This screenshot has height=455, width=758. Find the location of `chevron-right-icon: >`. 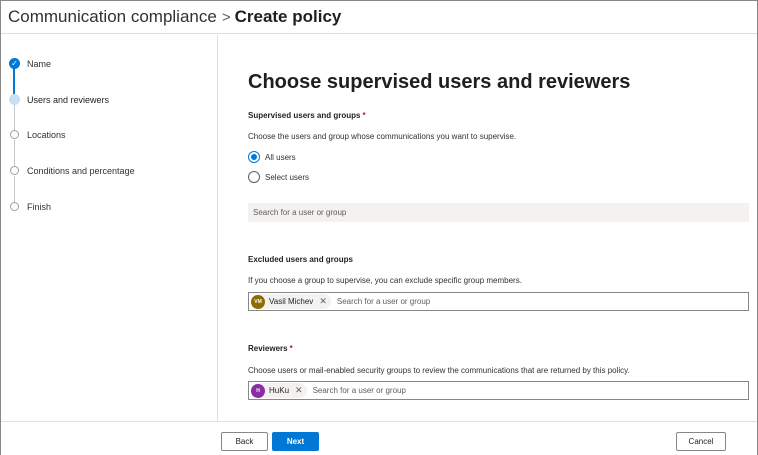

chevron-right-icon: > is located at coordinates (226, 17).